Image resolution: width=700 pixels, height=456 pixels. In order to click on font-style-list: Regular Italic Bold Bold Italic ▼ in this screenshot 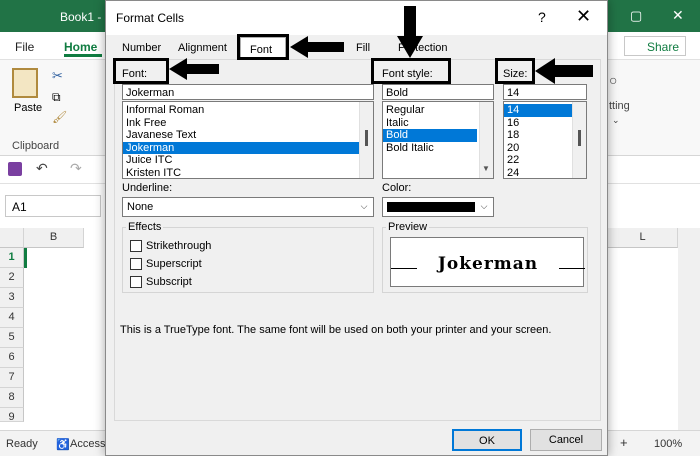, I will do `click(438, 140)`.